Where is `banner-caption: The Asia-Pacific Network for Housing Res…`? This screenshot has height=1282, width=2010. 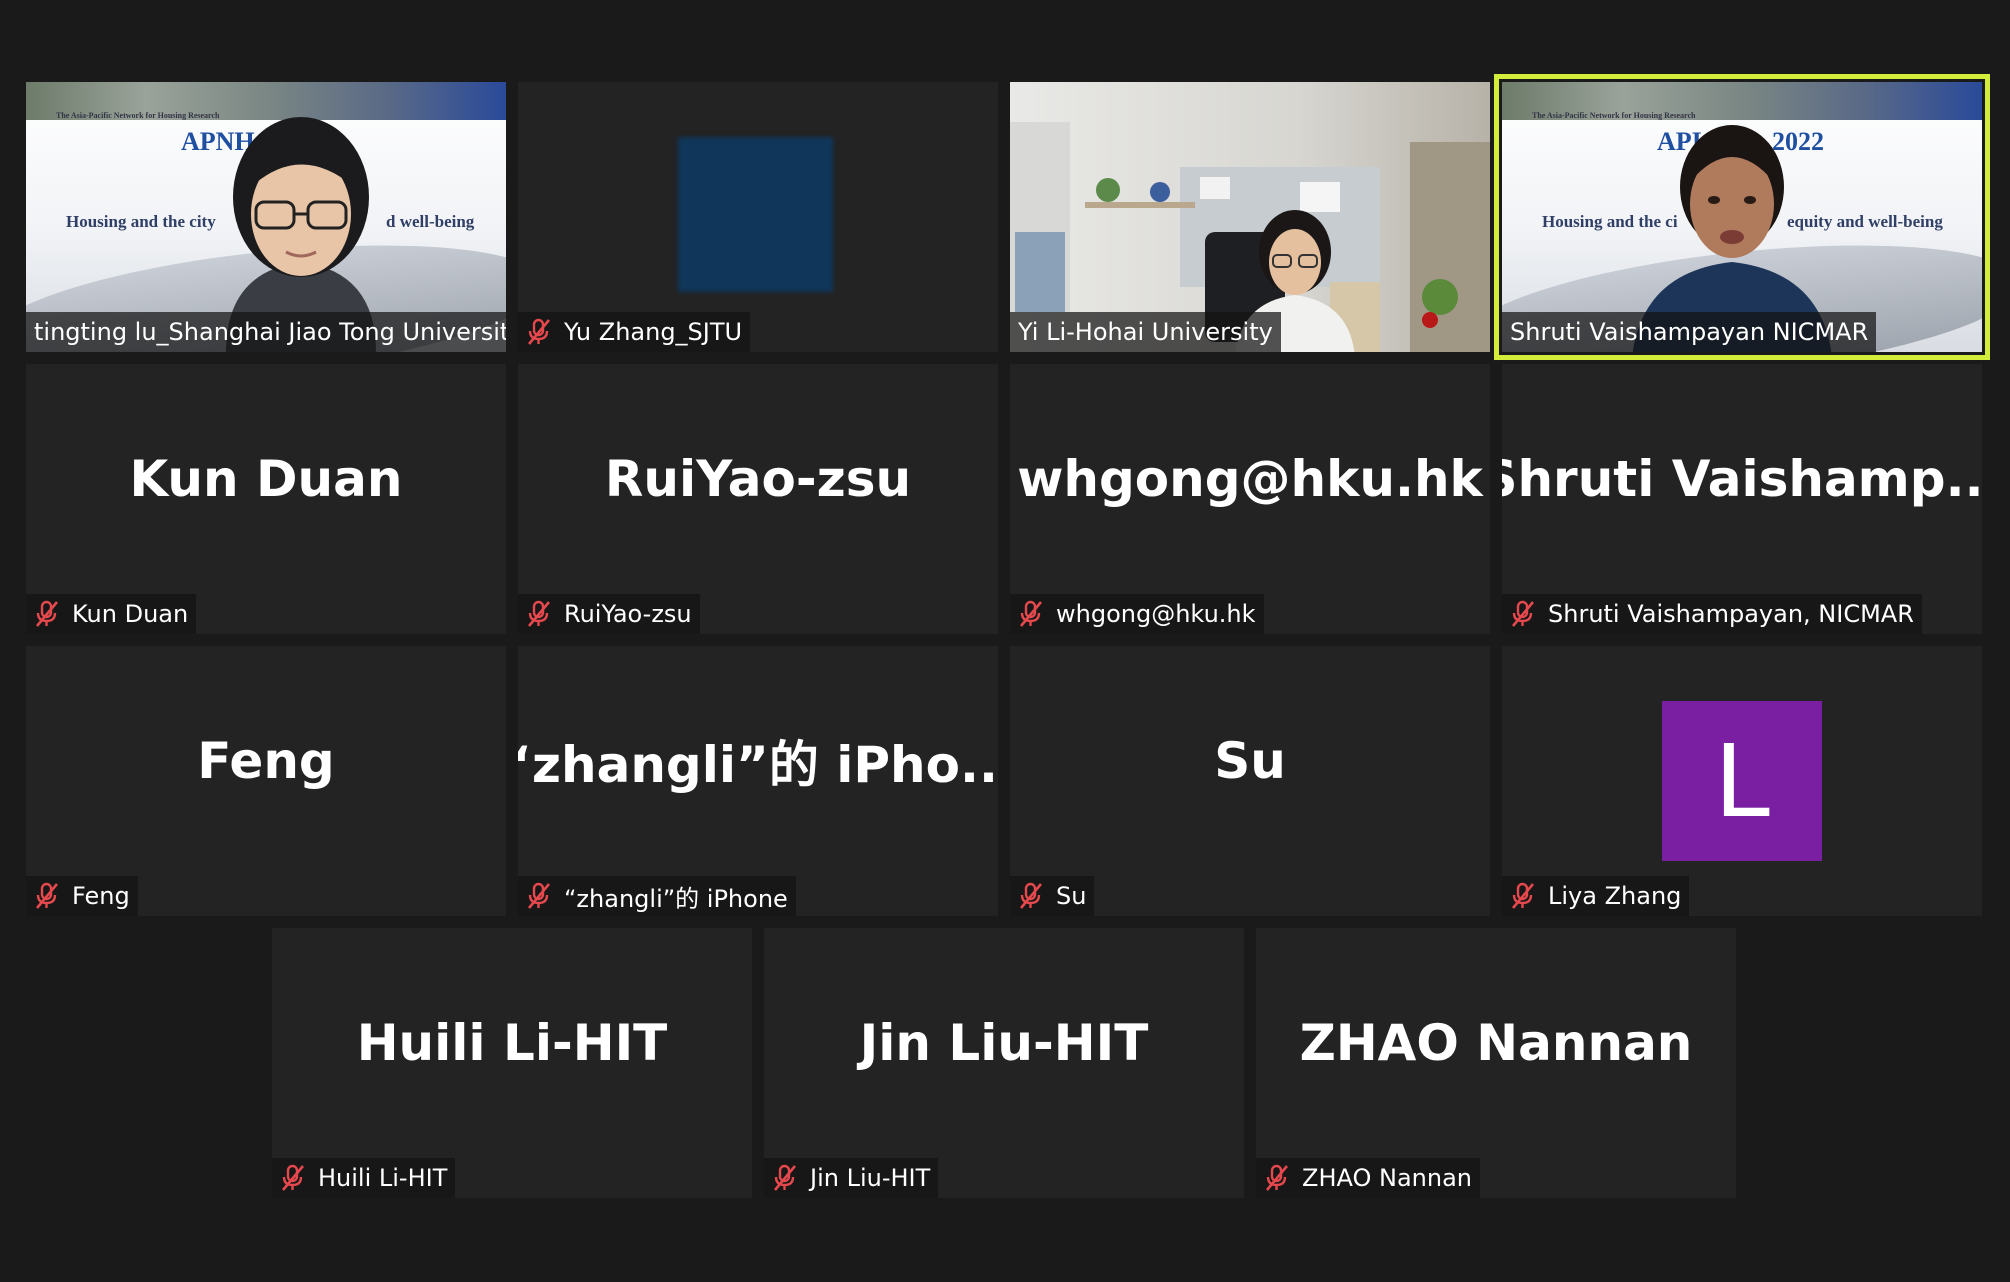 banner-caption: The Asia-Pacific Network for Housing Res… is located at coordinates (138, 115).